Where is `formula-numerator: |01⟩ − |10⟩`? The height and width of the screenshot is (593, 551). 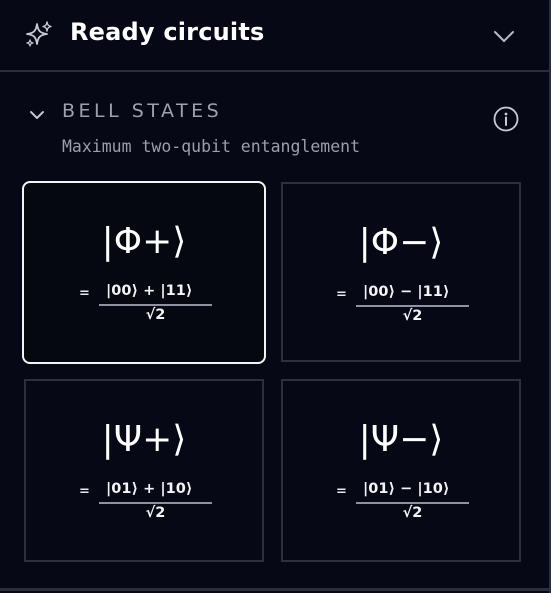
formula-numerator: |01⟩ − |10⟩ is located at coordinates (406, 489).